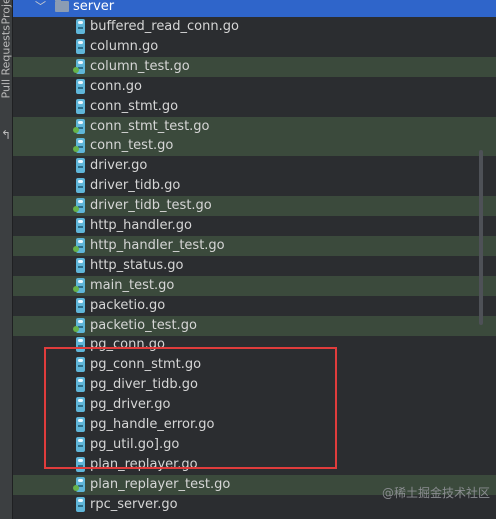 Image resolution: width=496 pixels, height=519 pixels. Describe the element at coordinates (160, 484) in the screenshot. I see `file-name: plan_replayer_test.go` at that location.